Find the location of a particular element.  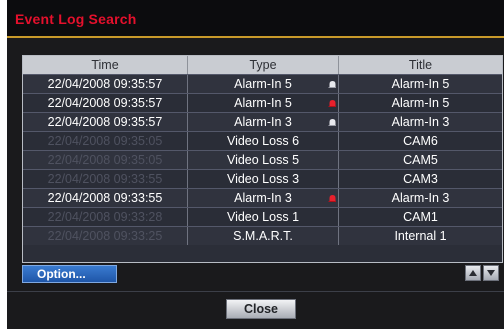

table-header: Time Type Title is located at coordinates (262, 65).